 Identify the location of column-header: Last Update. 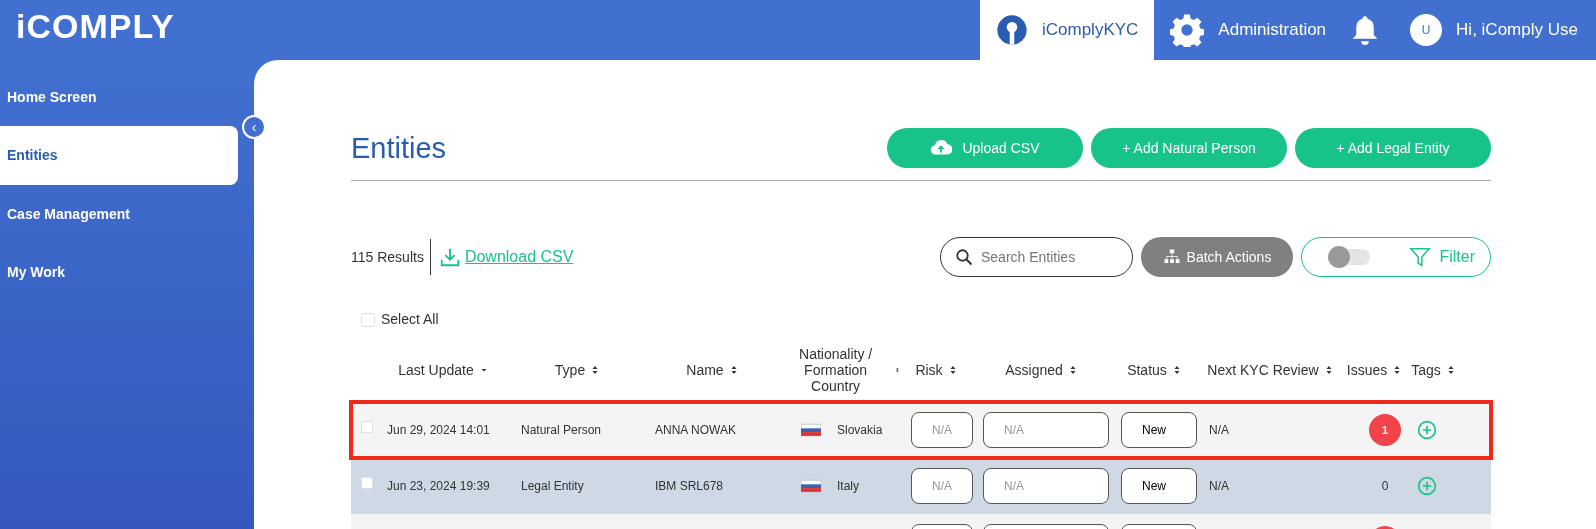
(436, 370).